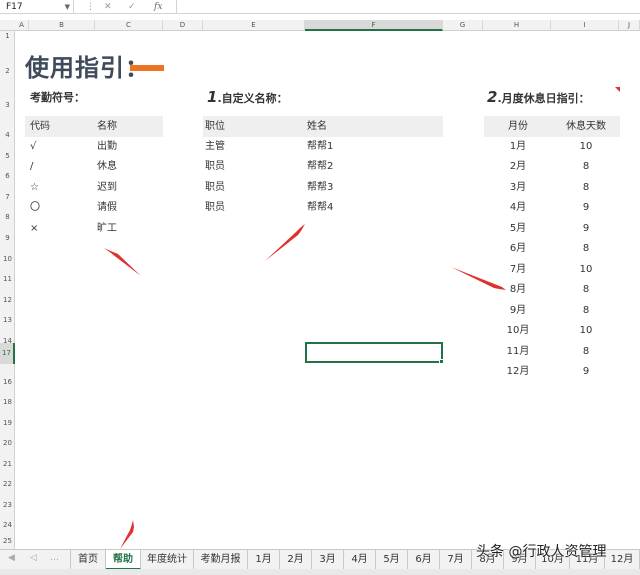 Image resolution: width=640 pixels, height=575 pixels. I want to click on column-header: B, so click(62, 25).